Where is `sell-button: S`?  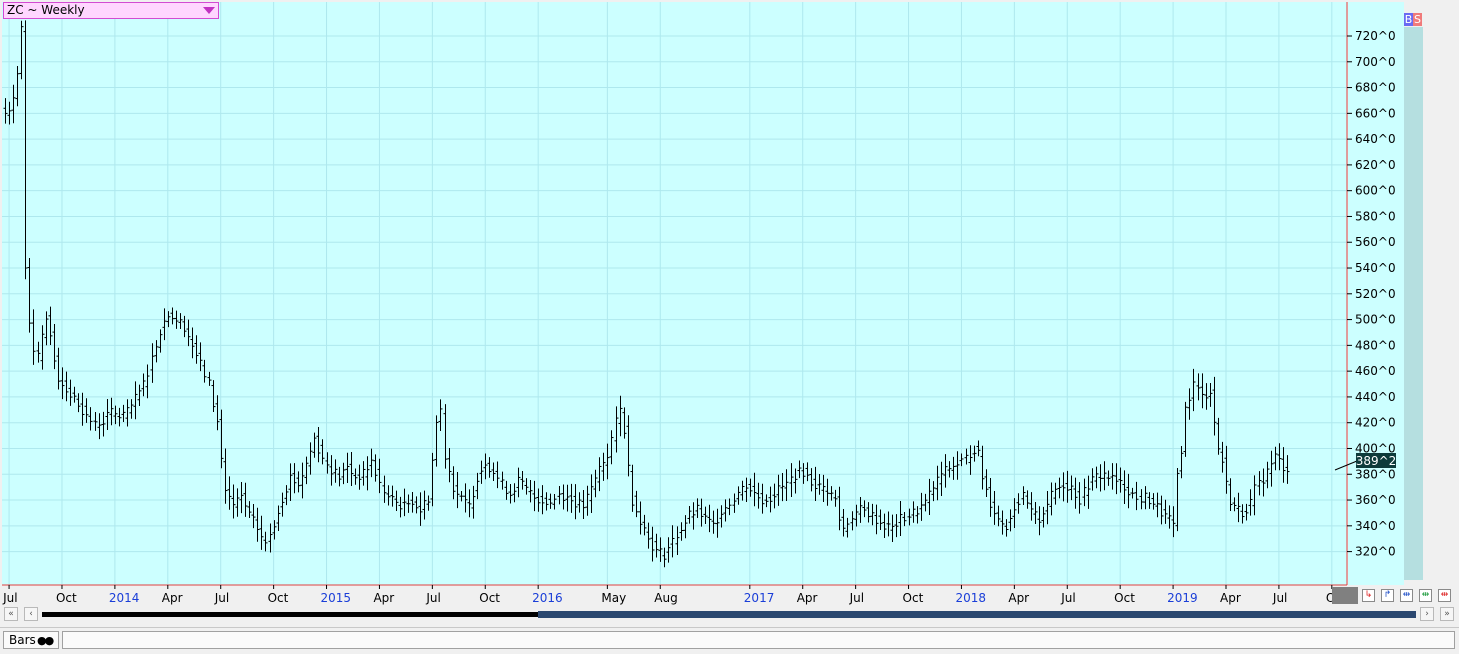 sell-button: S is located at coordinates (1417, 19).